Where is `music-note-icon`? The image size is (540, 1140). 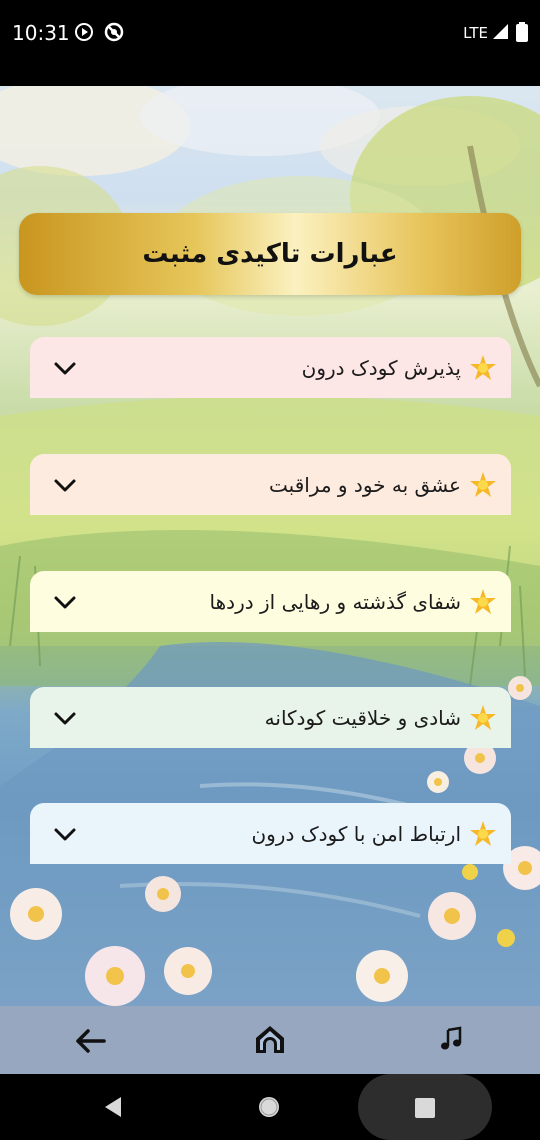 music-note-icon is located at coordinates (451, 1039).